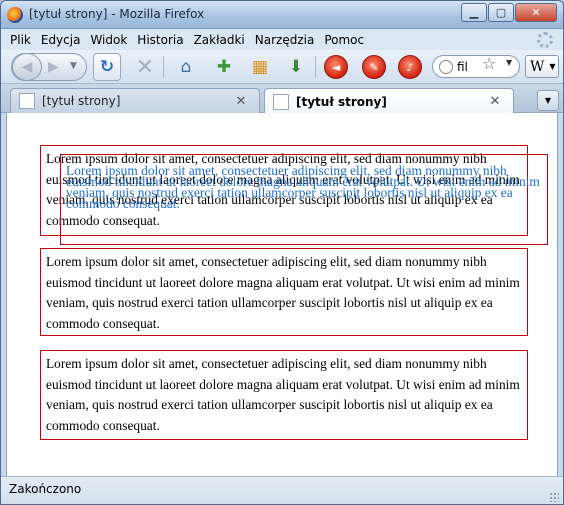 This screenshot has height=505, width=564. Describe the element at coordinates (117, 14) in the screenshot. I see `window-title: [tytuł strony] - Mozilla Firefox` at that location.